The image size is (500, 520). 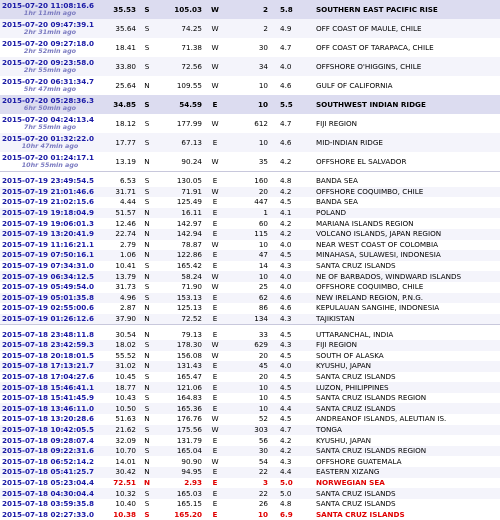 What do you see at coordinates (50, 483) in the screenshot?
I see `datetime-link: 2015-07-18 05:23:04.4` at bounding box center [50, 483].